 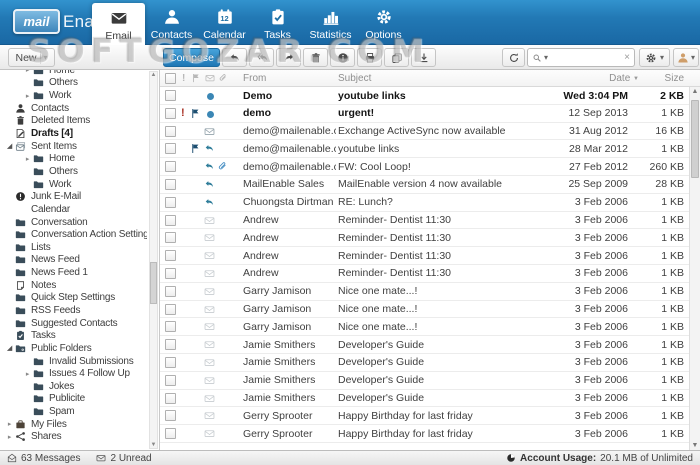 I want to click on settings-button: ▾, so click(x=654, y=57).